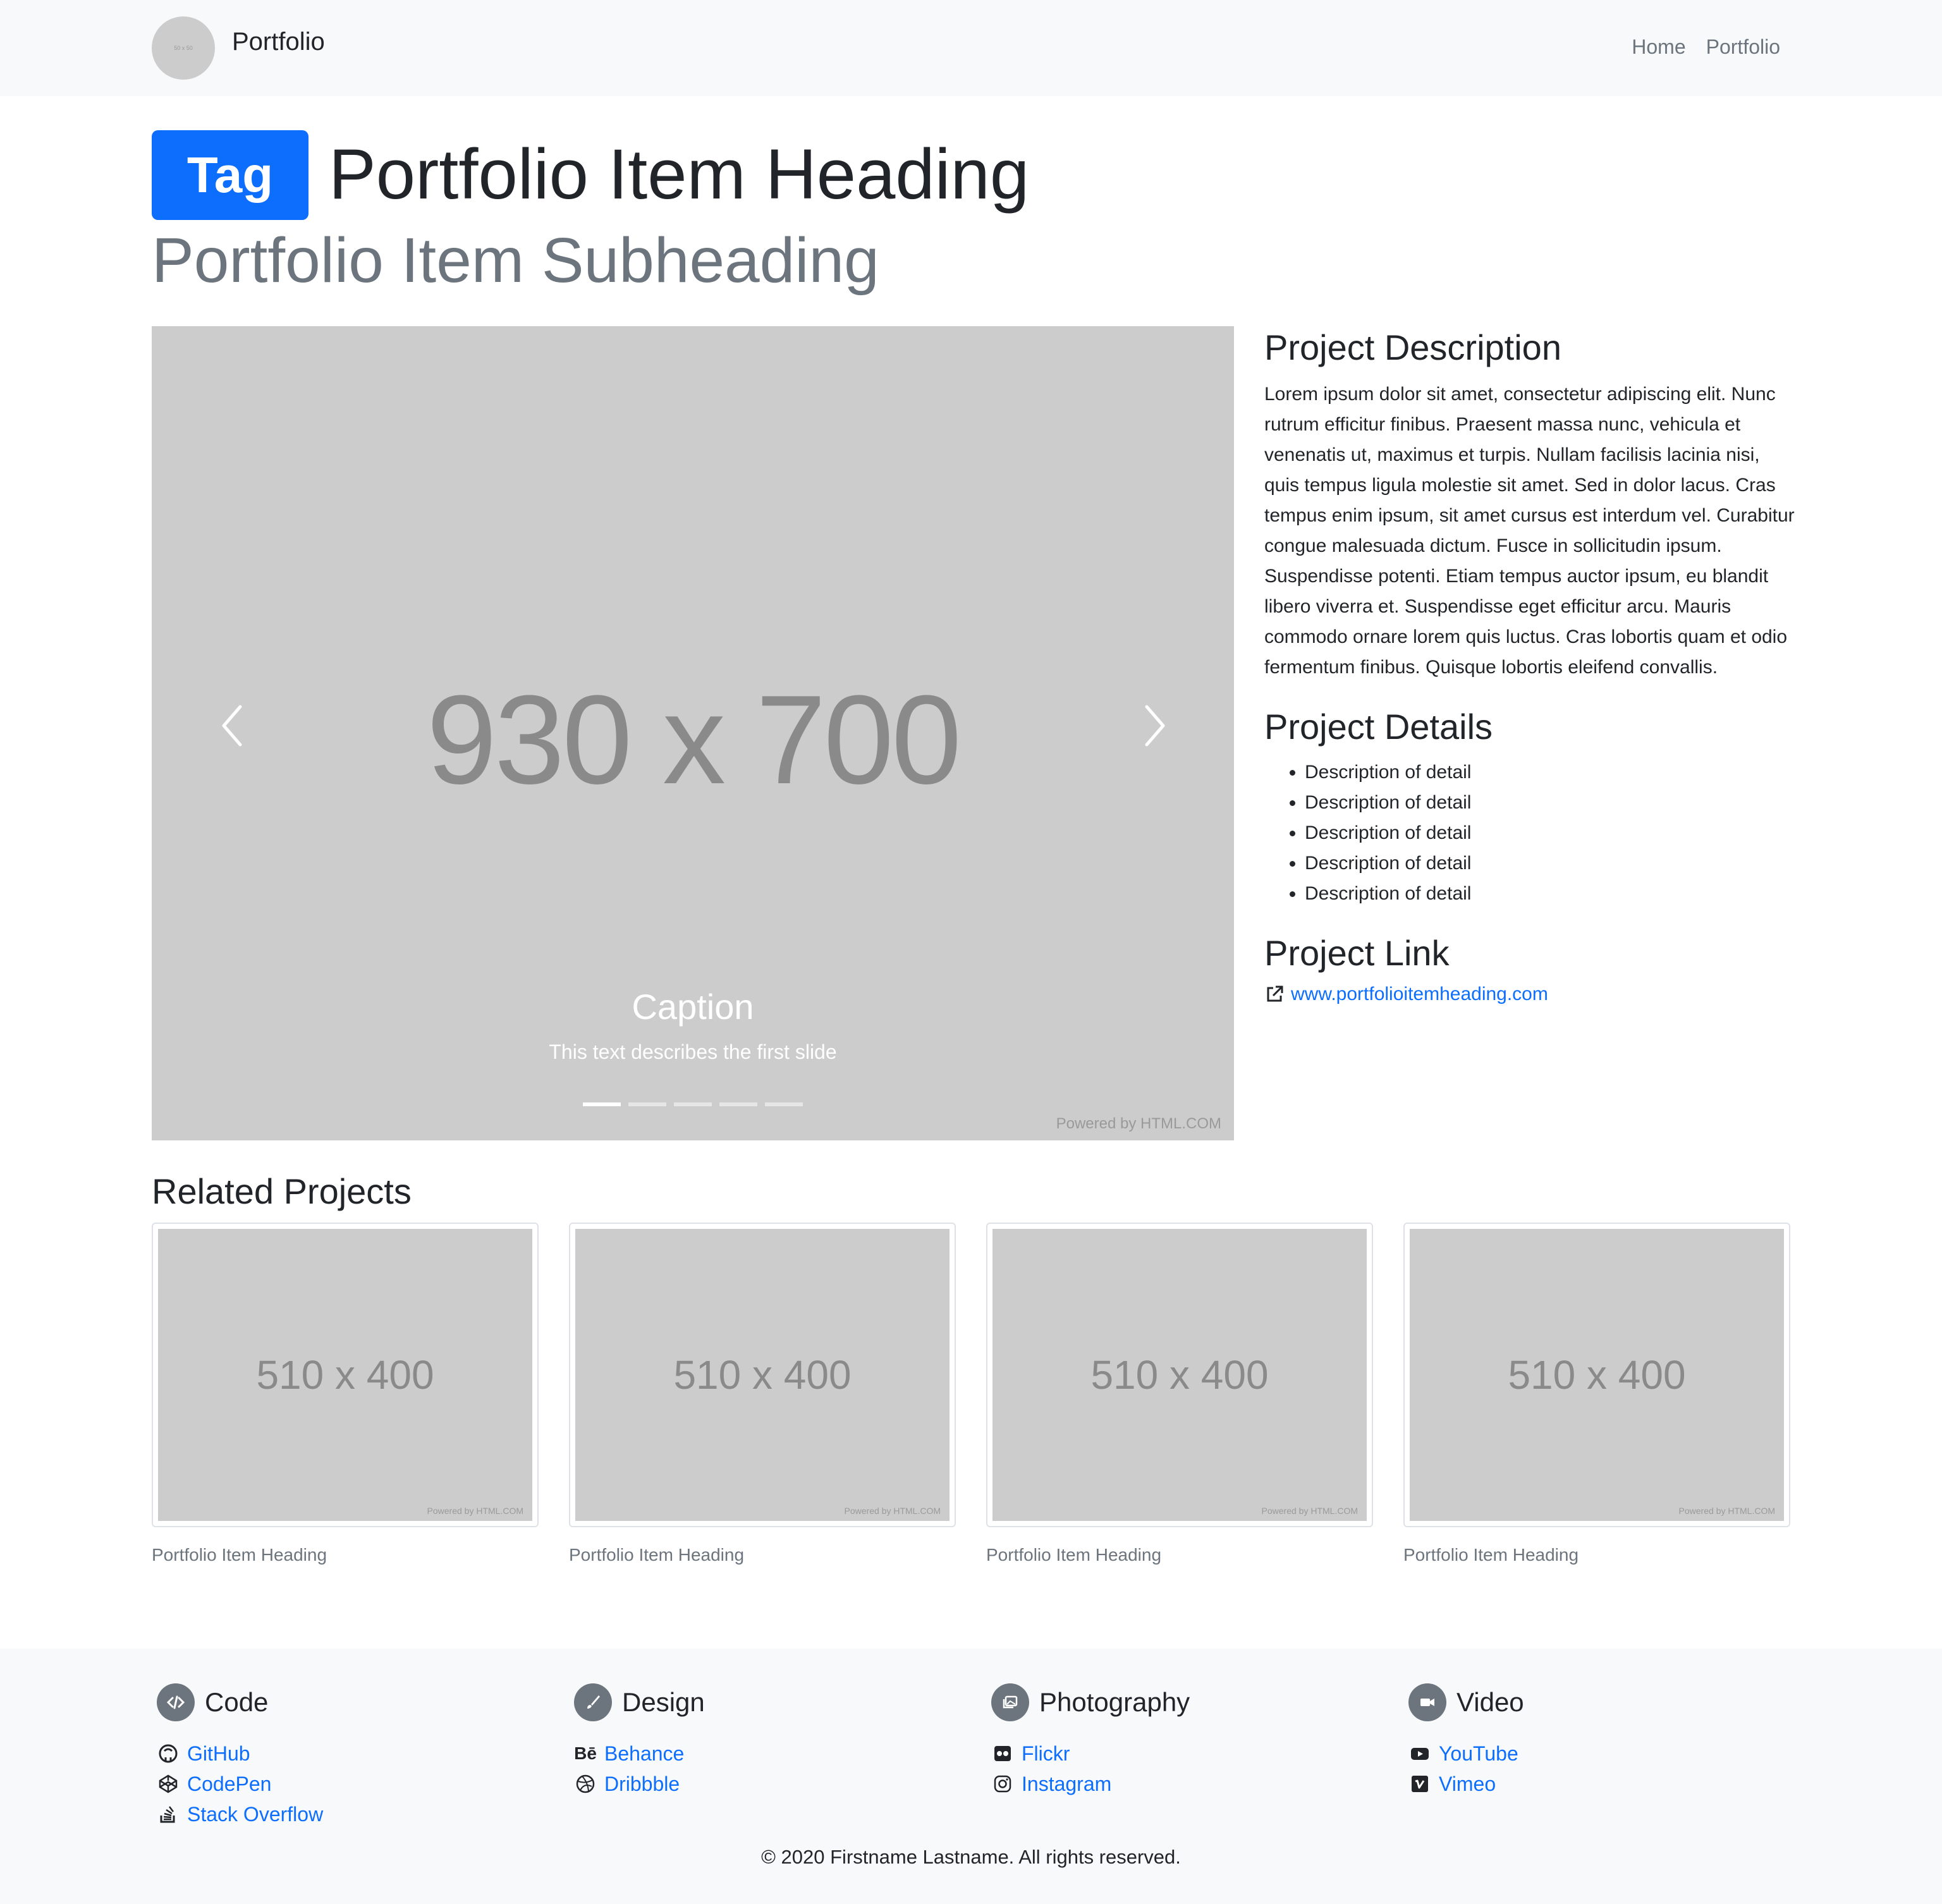 The image size is (1942, 1904). What do you see at coordinates (694, 739) in the screenshot?
I see `carousel-placeholder-text: 930 x 700` at bounding box center [694, 739].